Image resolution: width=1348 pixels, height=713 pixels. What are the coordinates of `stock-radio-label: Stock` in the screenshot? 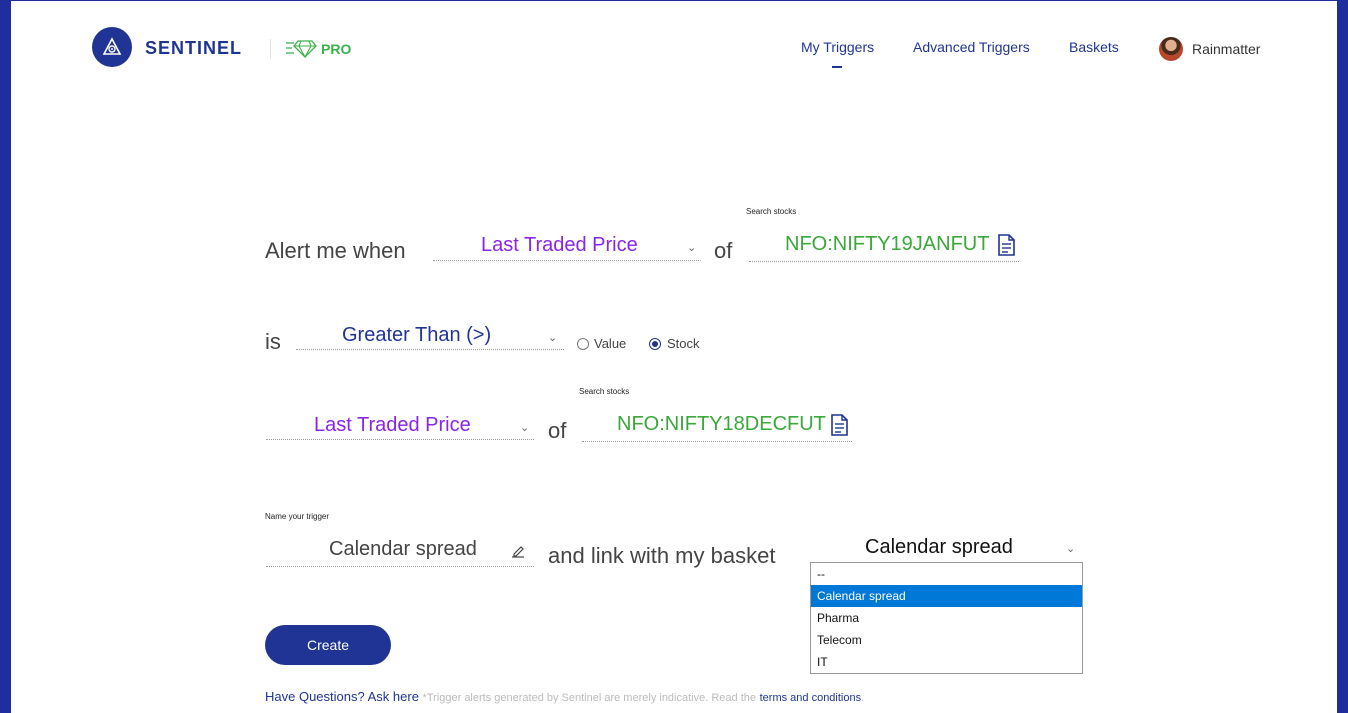 It's located at (683, 343).